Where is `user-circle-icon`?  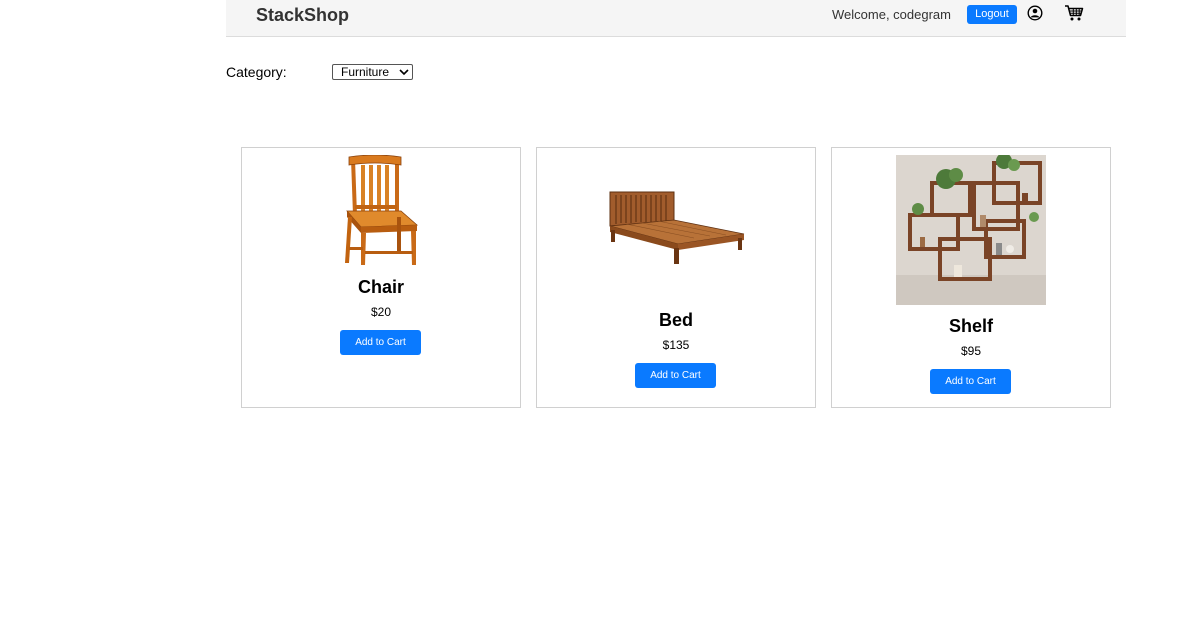 user-circle-icon is located at coordinates (1035, 13).